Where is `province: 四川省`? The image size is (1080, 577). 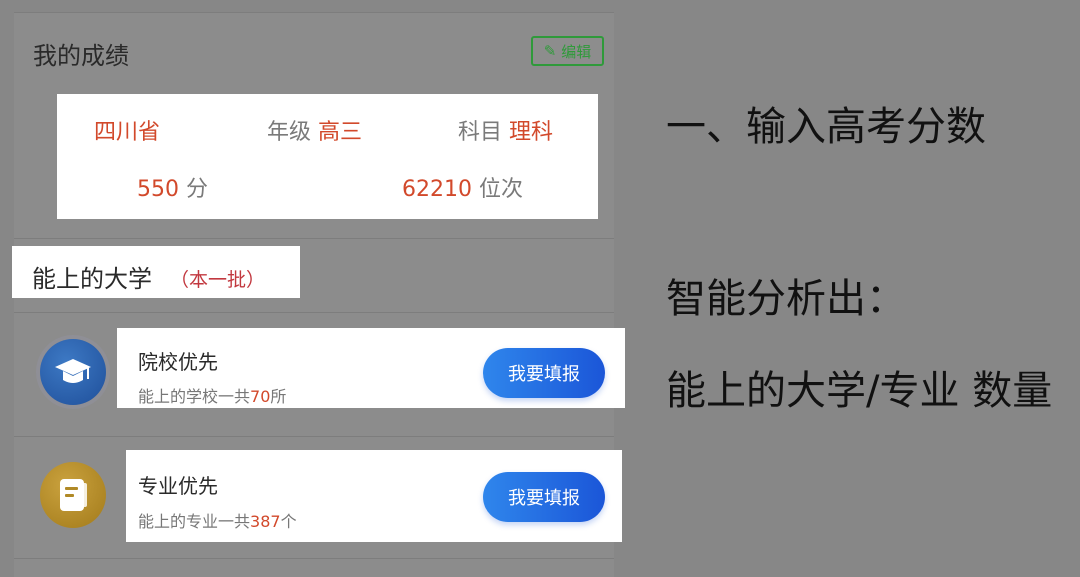
province: 四川省 is located at coordinates (127, 132).